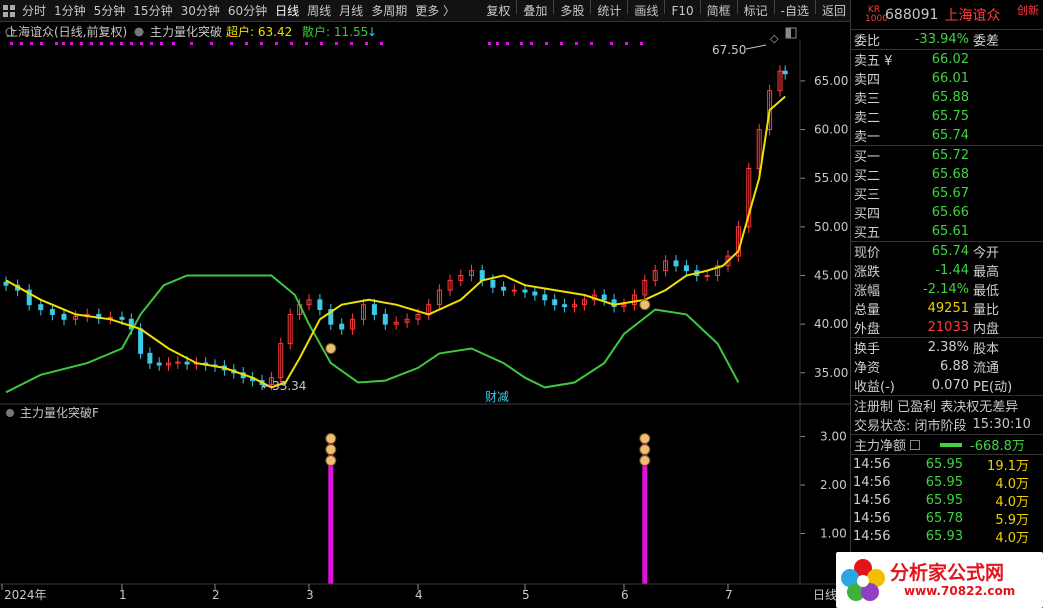  Describe the element at coordinates (25, 595) in the screenshot. I see `x-tick-label: 2024年` at that location.